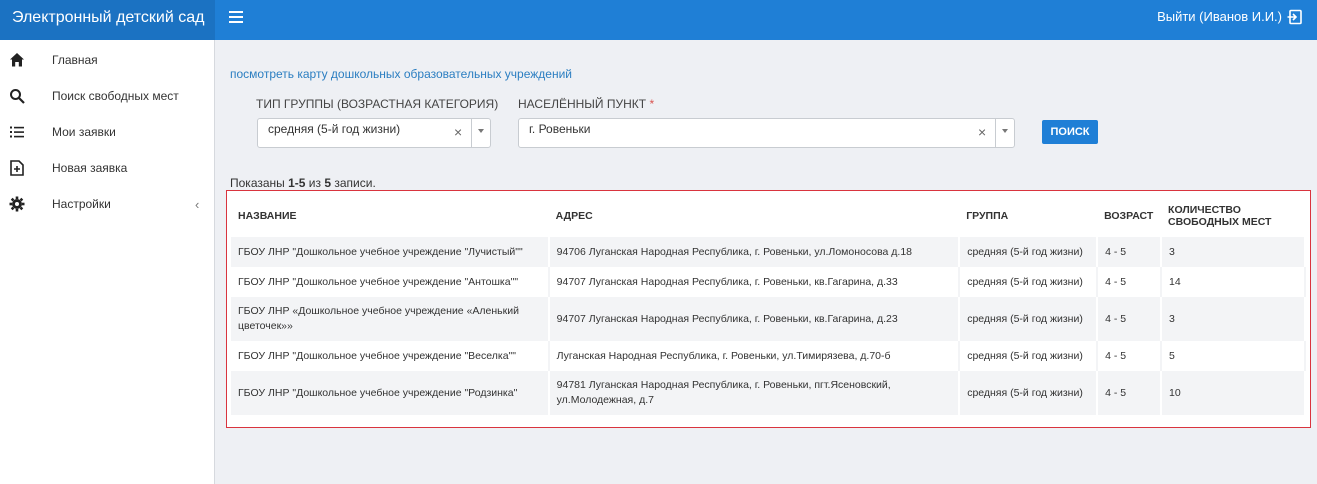 The height and width of the screenshot is (484, 1317). What do you see at coordinates (115, 96) in the screenshot?
I see `sidebar-item-label: Поиск свободных мест` at bounding box center [115, 96].